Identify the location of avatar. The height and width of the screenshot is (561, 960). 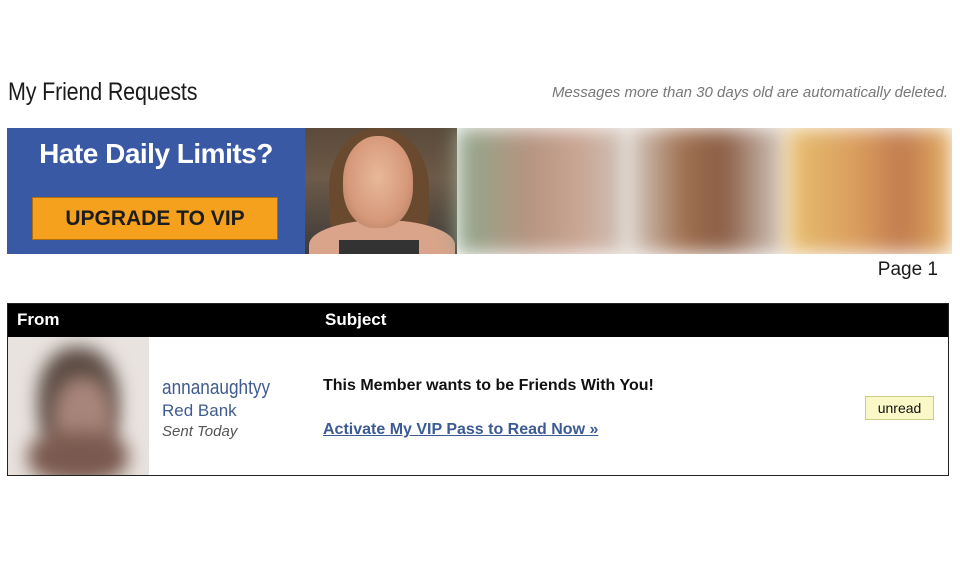
(78, 406).